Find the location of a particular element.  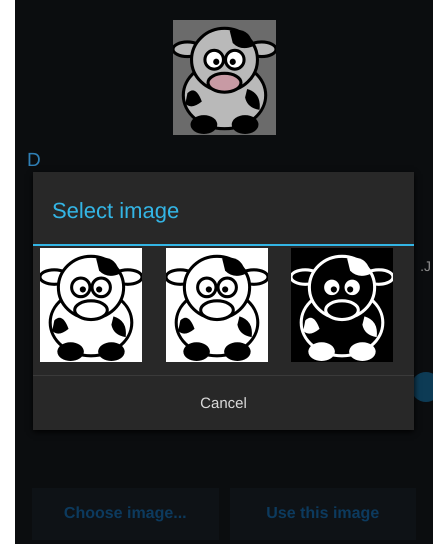

dialog-title: Select image is located at coordinates (115, 211).